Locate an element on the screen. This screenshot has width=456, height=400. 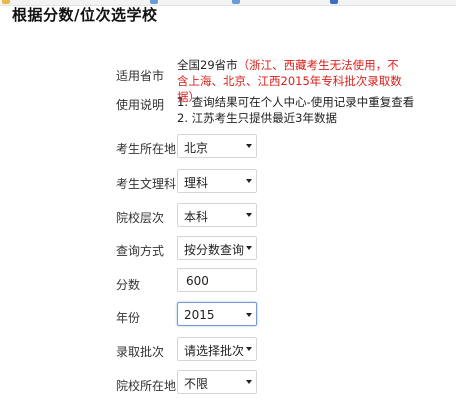
location-select: 北京 is located at coordinates (217, 146).